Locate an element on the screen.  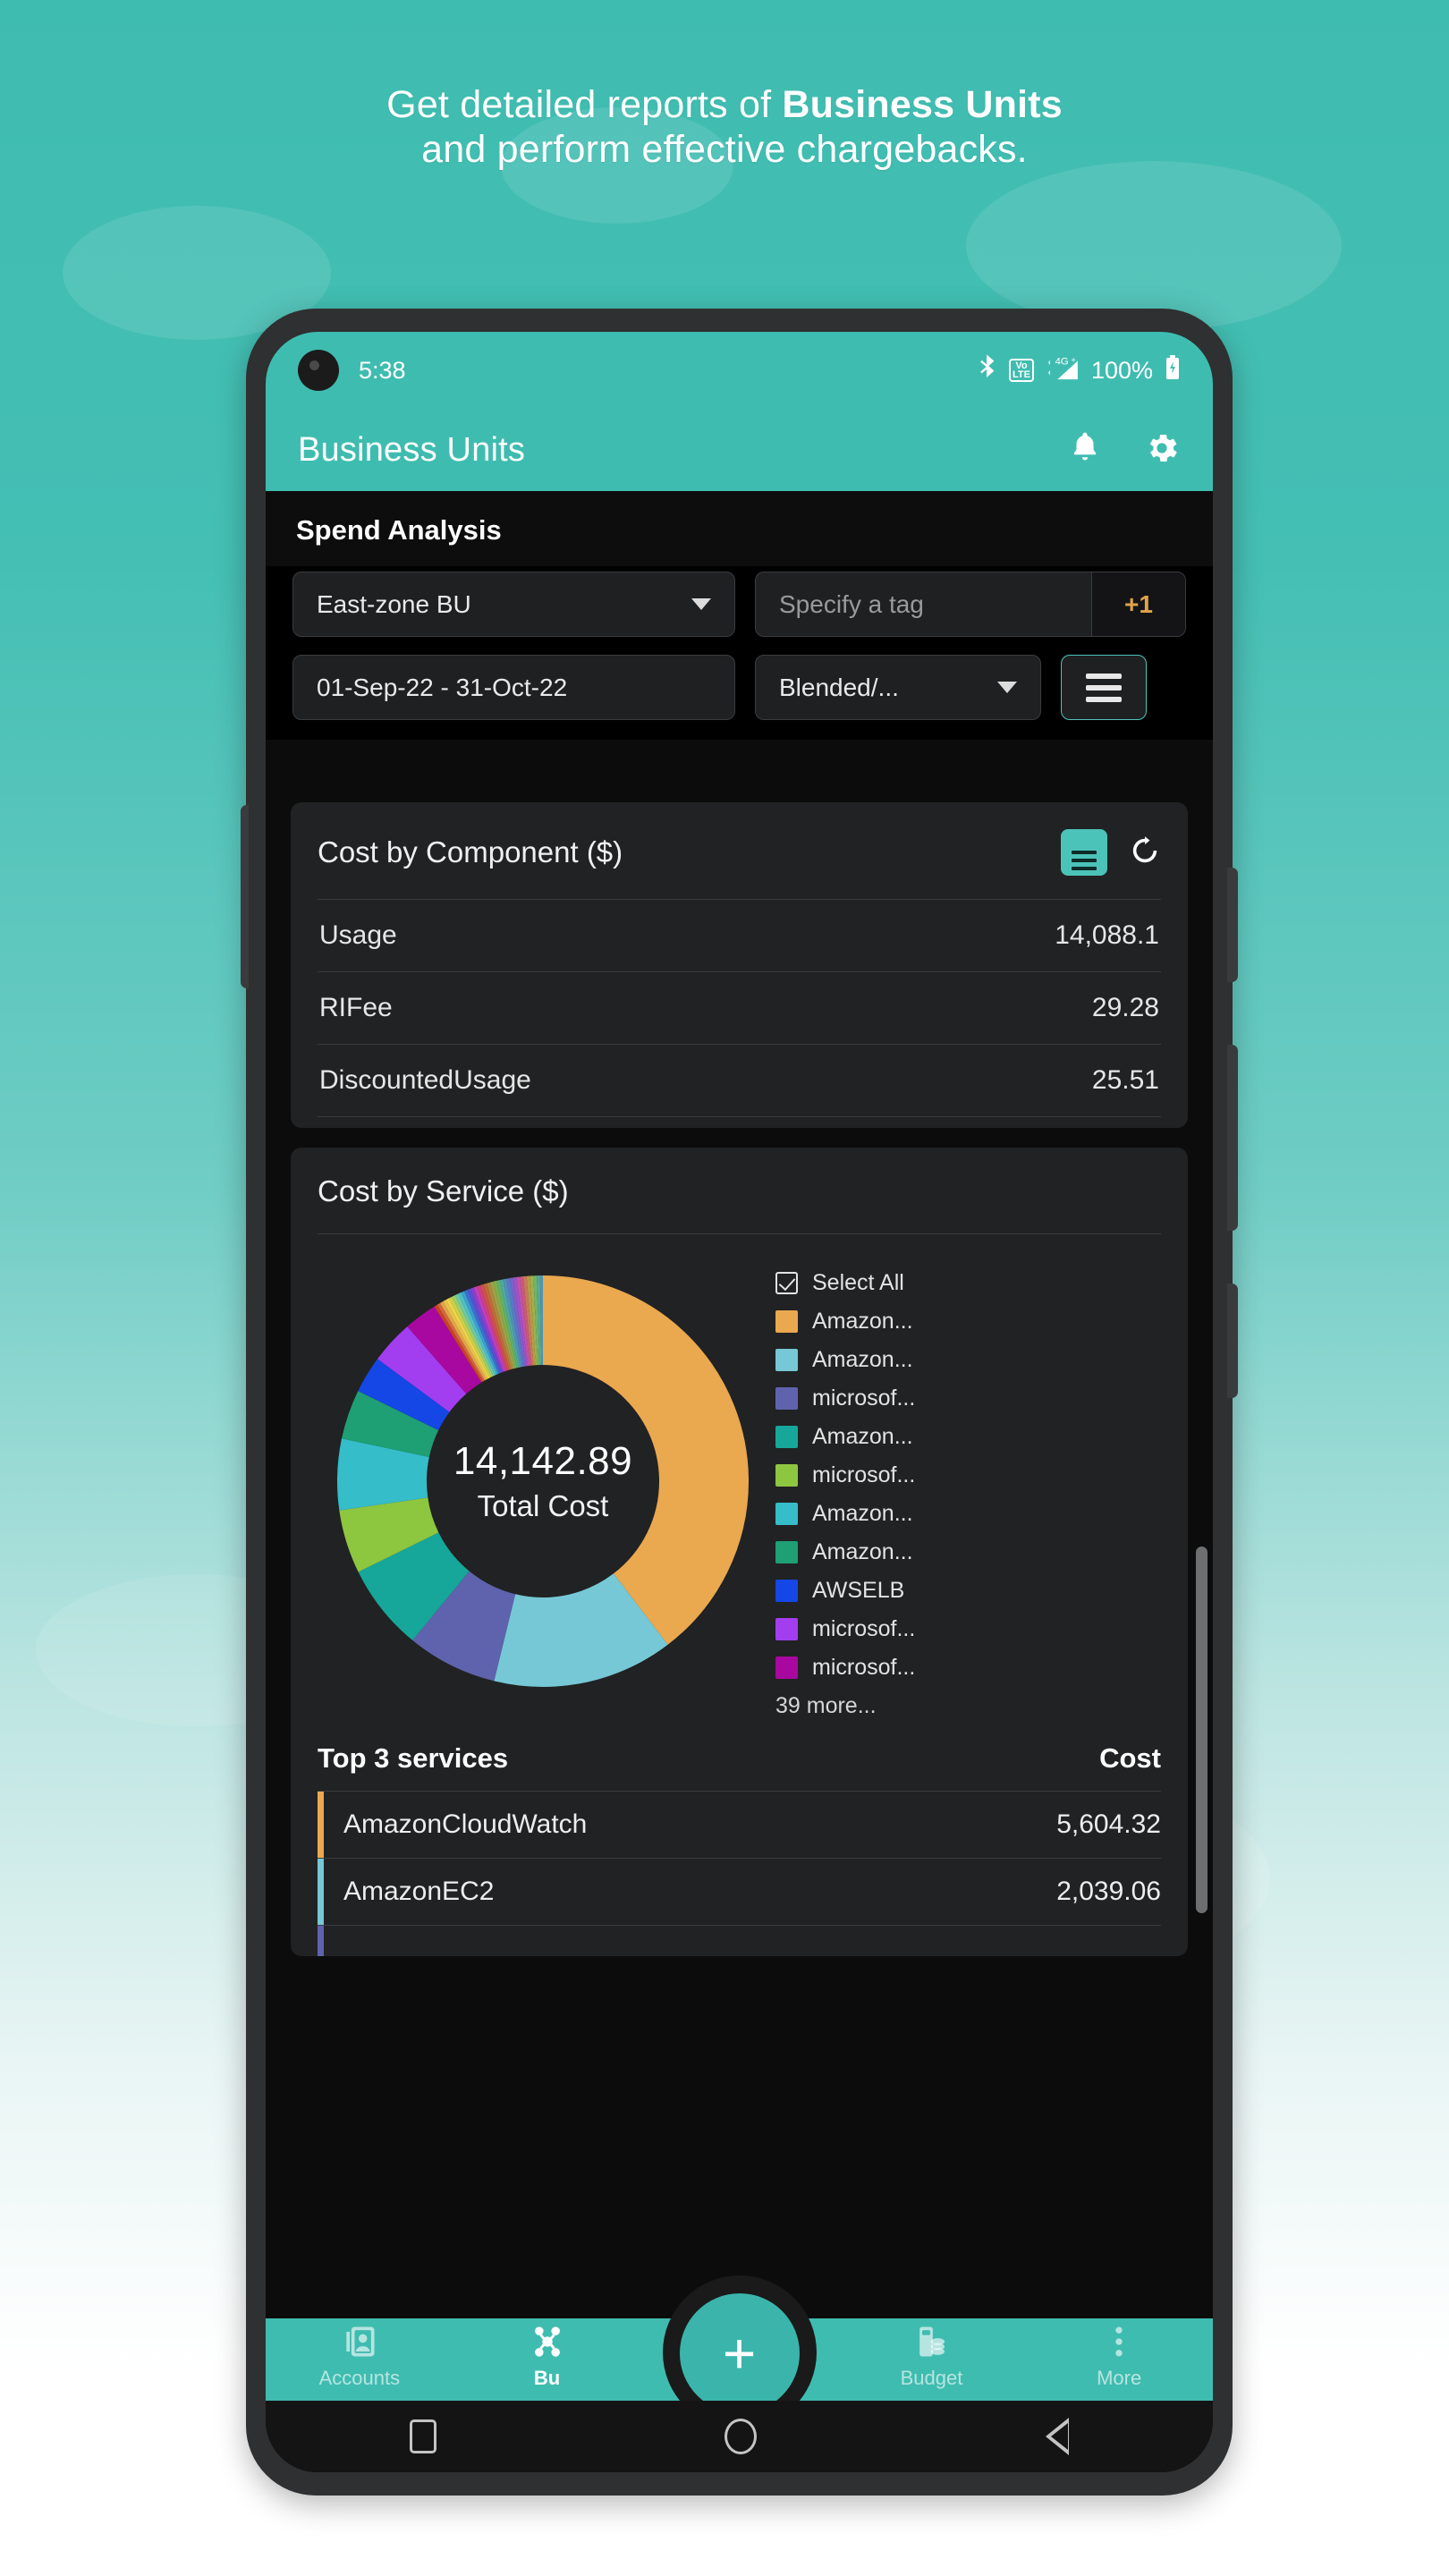
sidebar-item-bu: Bu is located at coordinates (547, 2354).